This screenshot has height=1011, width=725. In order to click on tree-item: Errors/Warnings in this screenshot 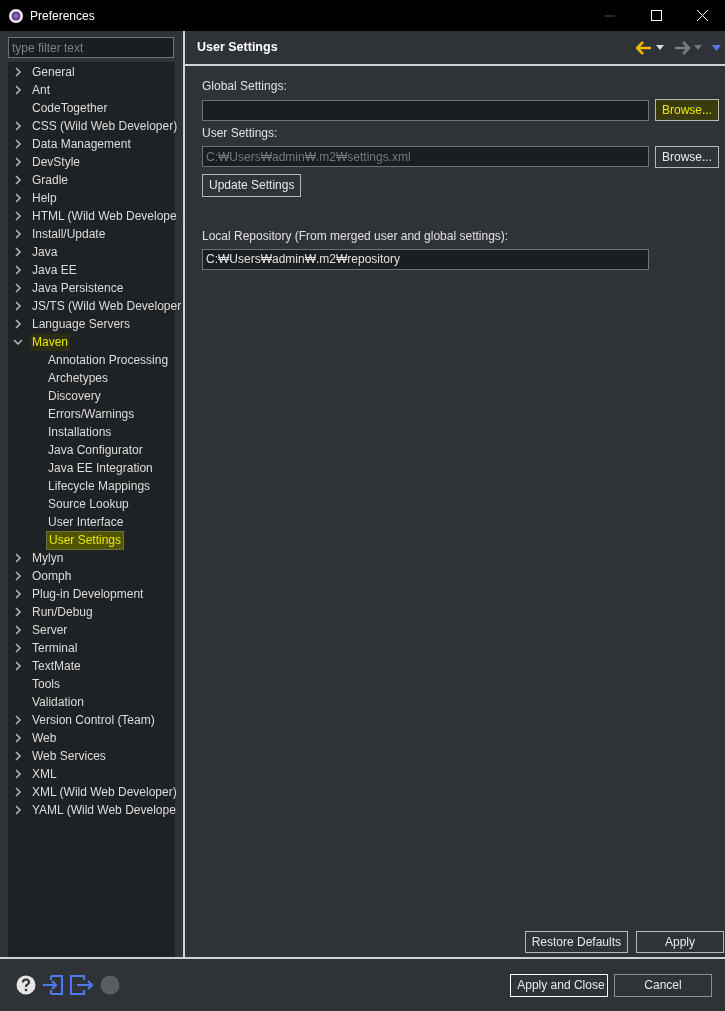, I will do `click(91, 414)`.